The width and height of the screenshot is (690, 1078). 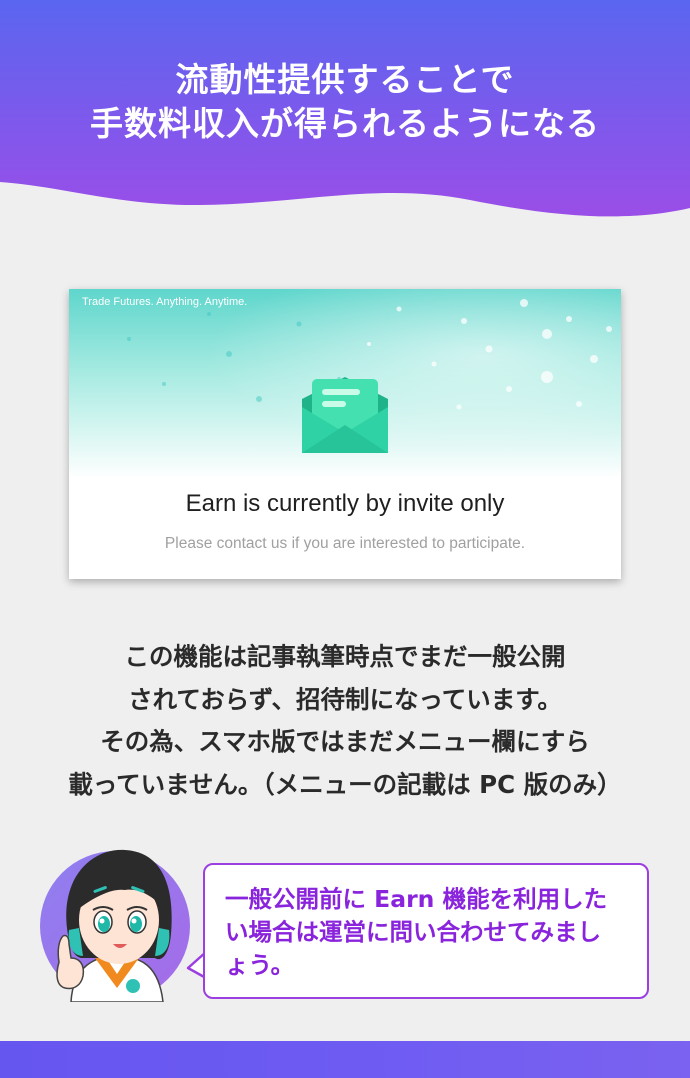 What do you see at coordinates (345, 699) in the screenshot?
I see `description-line-2: されておらず、招待制になっています。` at bounding box center [345, 699].